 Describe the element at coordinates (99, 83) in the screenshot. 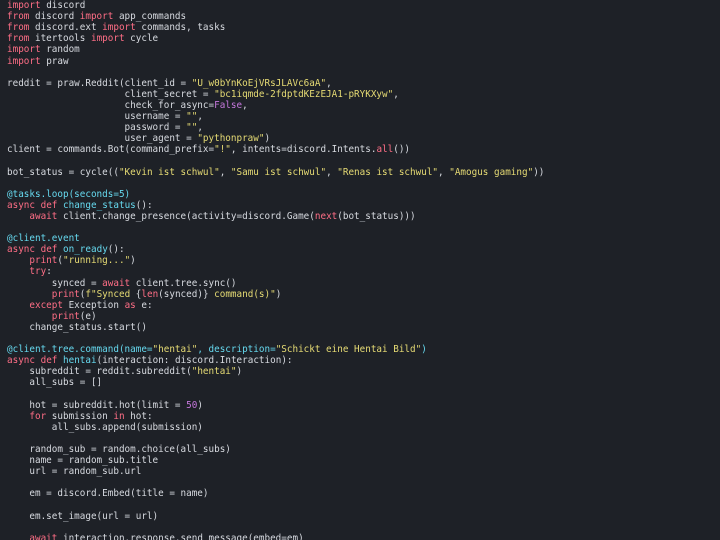

I see `code-token: reddit = praw.Reddit(client_id =` at that location.